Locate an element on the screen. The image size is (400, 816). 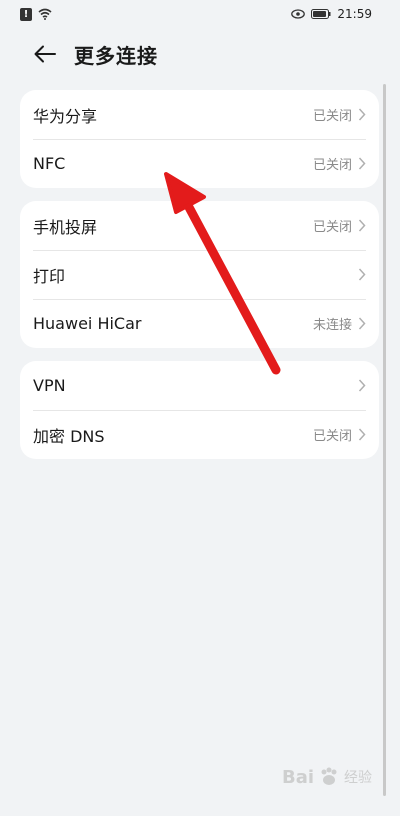
arrow-left-icon is located at coordinates (45, 54).